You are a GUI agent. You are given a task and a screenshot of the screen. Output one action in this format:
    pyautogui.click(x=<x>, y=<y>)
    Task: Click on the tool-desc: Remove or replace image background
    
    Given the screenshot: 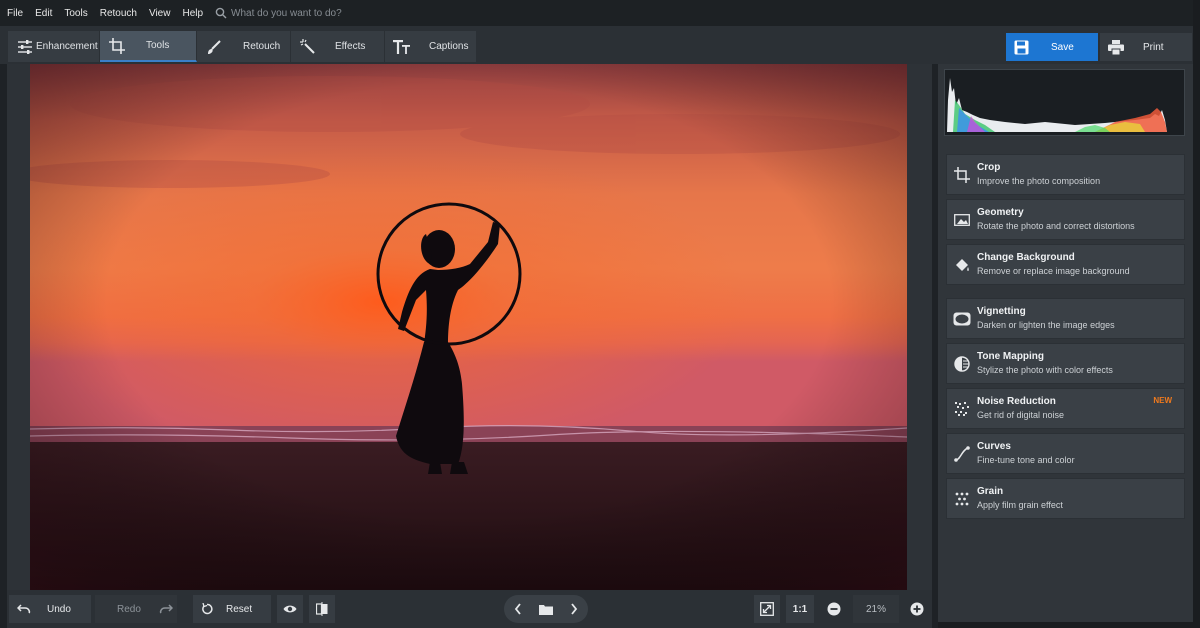 What is the action you would take?
    pyautogui.click(x=1053, y=270)
    